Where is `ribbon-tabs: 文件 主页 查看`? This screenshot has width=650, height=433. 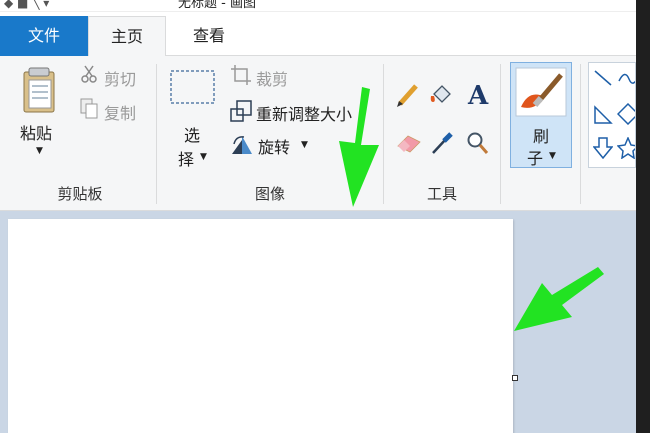 ribbon-tabs: 文件 主页 查看 is located at coordinates (318, 36).